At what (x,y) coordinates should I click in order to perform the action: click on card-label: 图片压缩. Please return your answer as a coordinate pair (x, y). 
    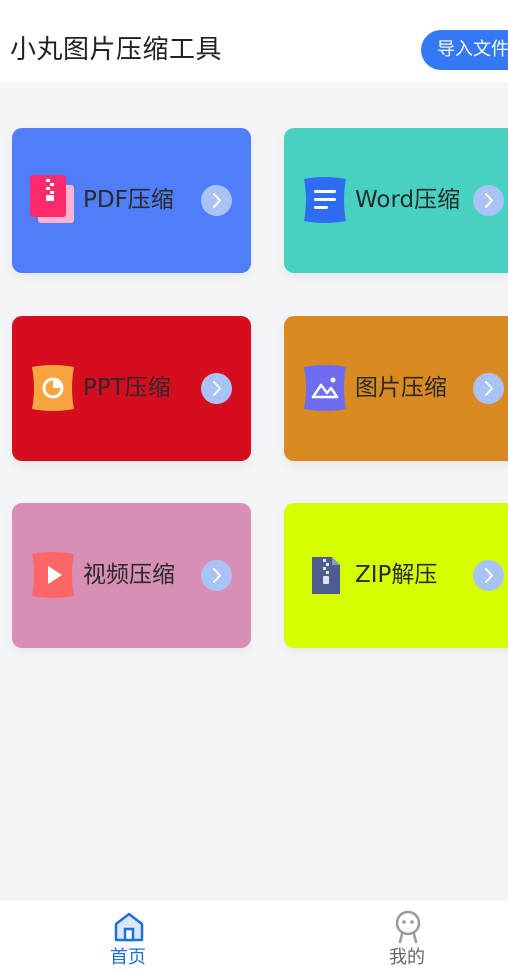
    Looking at the image, I should click on (401, 388).